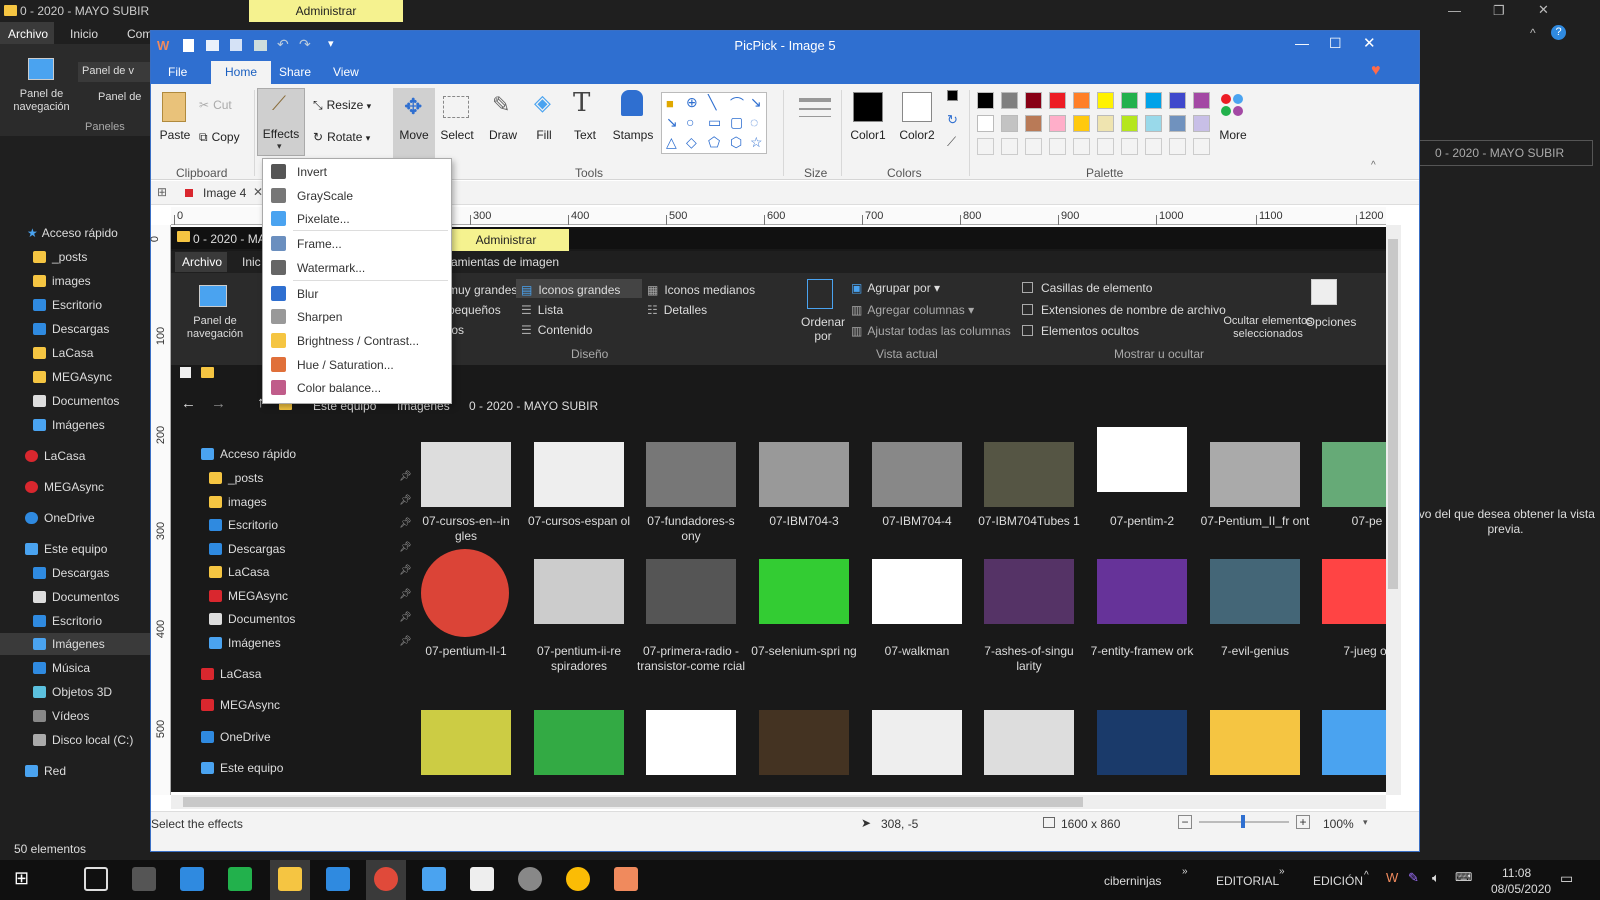  Describe the element at coordinates (114, 72) in the screenshot. I see `preview-pane-button: Panel de v` at that location.